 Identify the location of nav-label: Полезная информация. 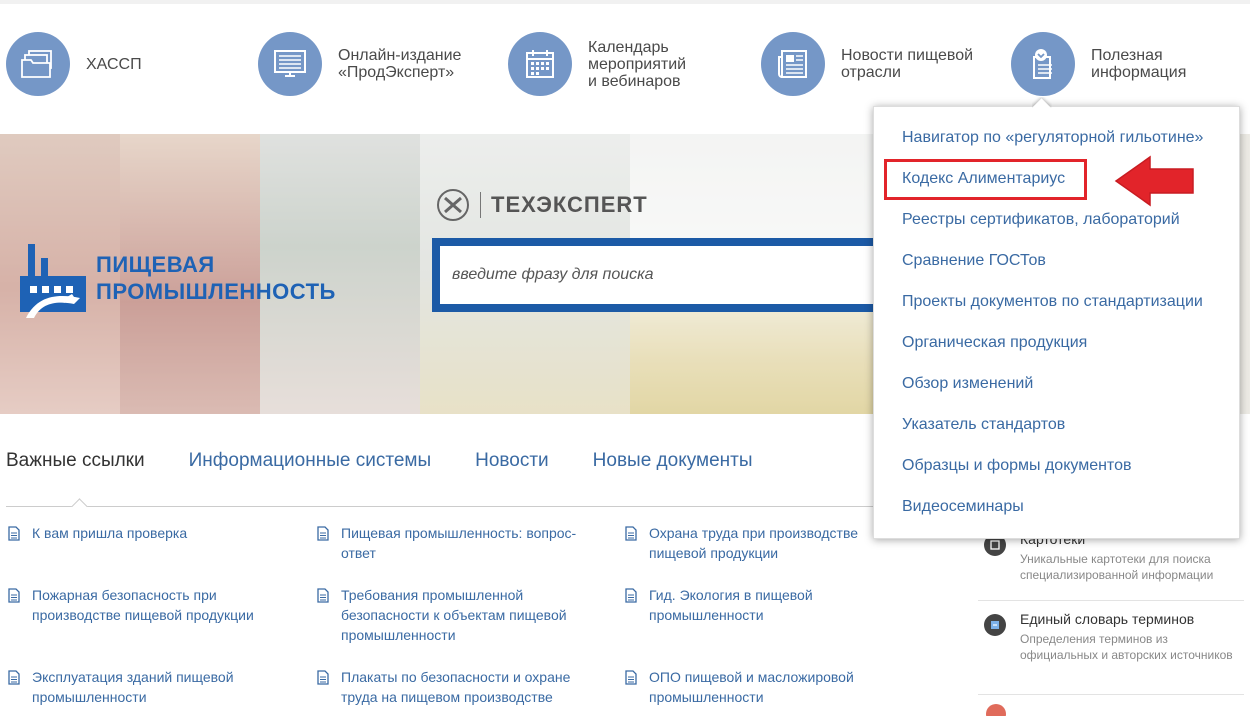
(1139, 64).